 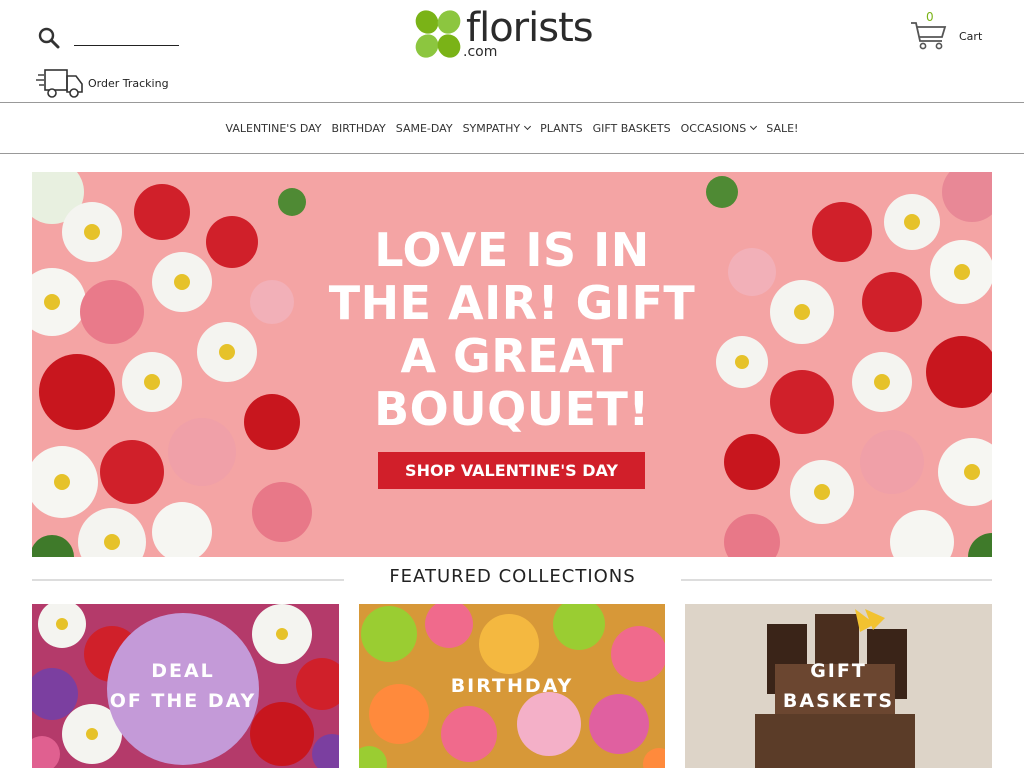 I want to click on cart-label: Cart, so click(x=971, y=36).